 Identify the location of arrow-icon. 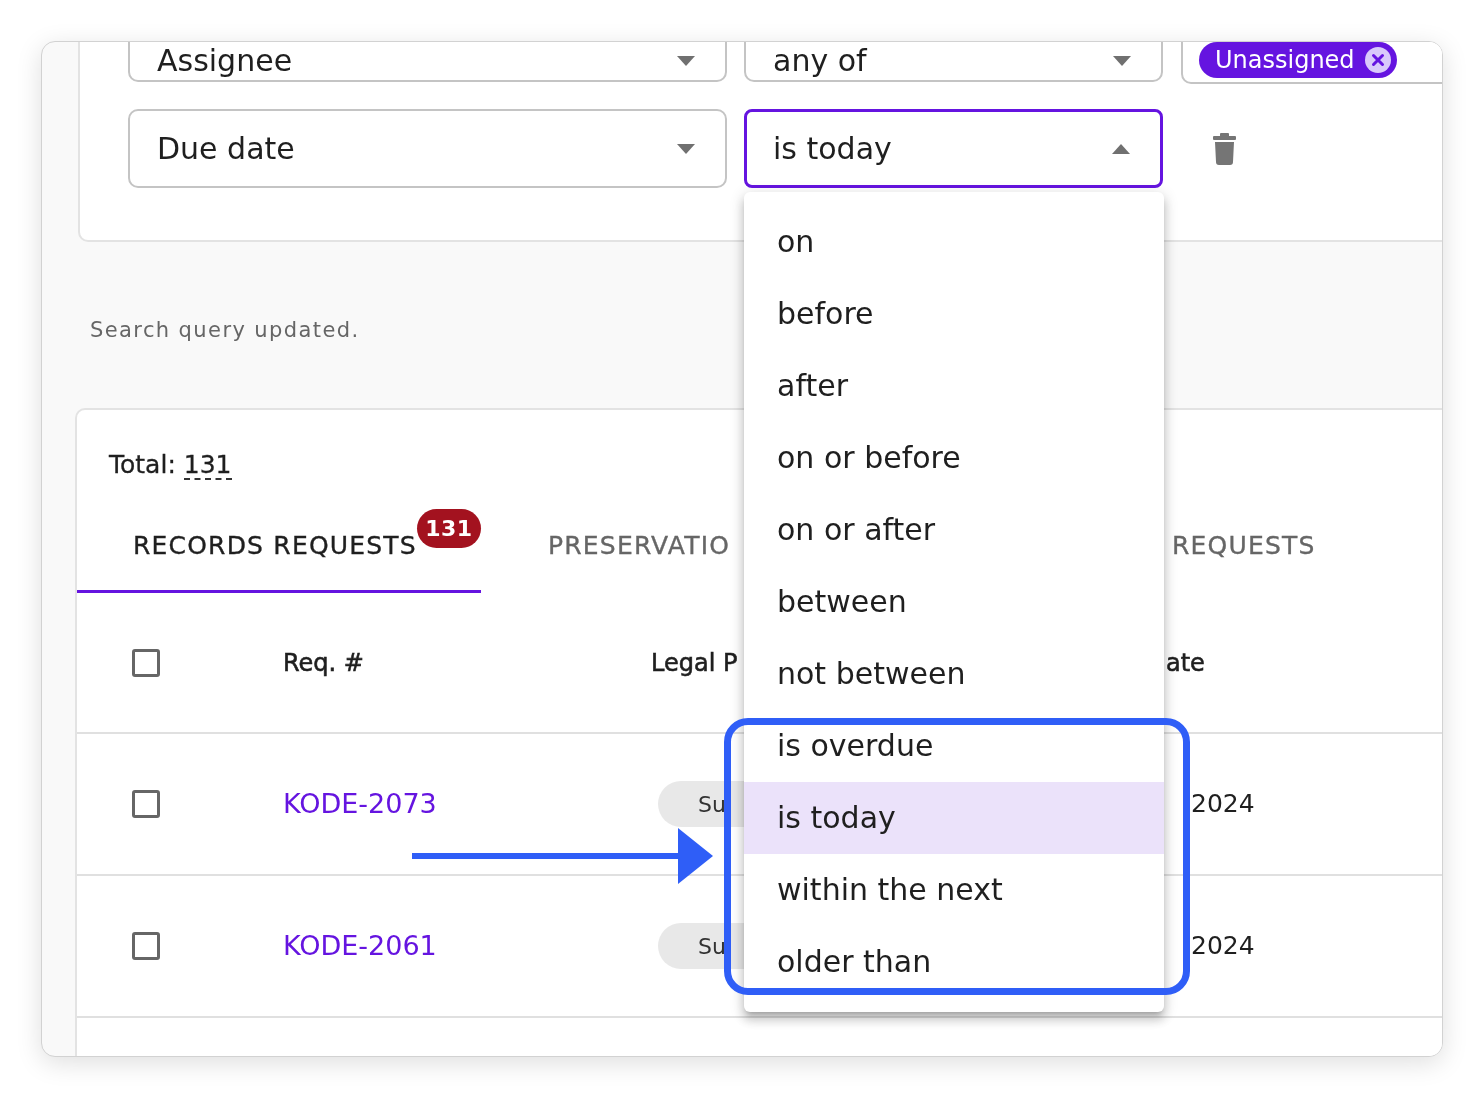
(562, 856).